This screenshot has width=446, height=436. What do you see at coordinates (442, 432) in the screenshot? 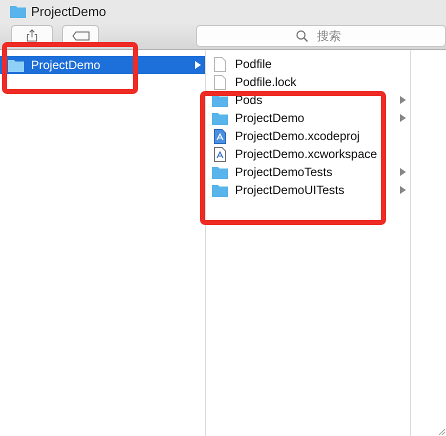
I see `resize-grip-icon` at bounding box center [442, 432].